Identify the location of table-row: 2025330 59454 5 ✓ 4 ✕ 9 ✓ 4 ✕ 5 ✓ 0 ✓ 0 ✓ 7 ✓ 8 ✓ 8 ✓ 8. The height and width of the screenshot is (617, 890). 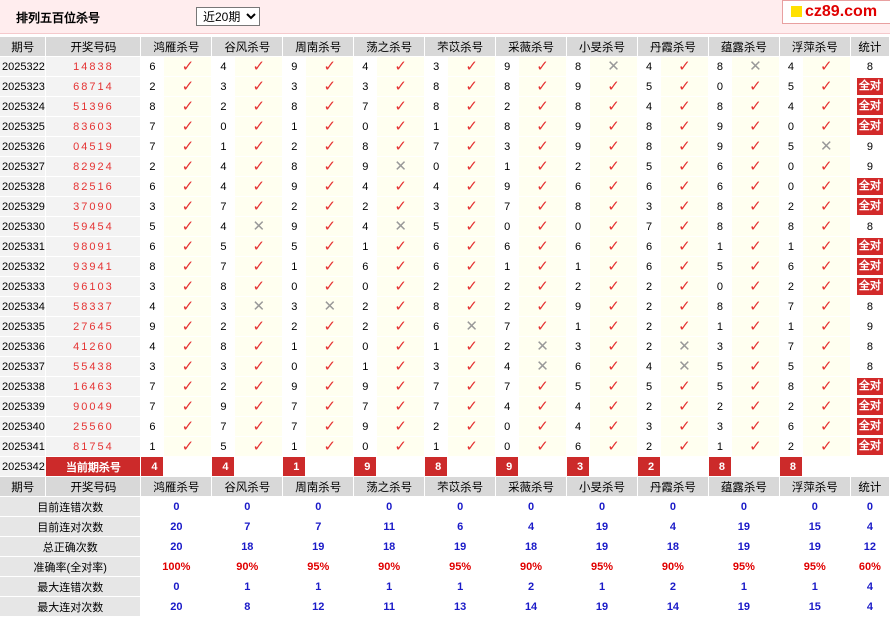
(445, 226).